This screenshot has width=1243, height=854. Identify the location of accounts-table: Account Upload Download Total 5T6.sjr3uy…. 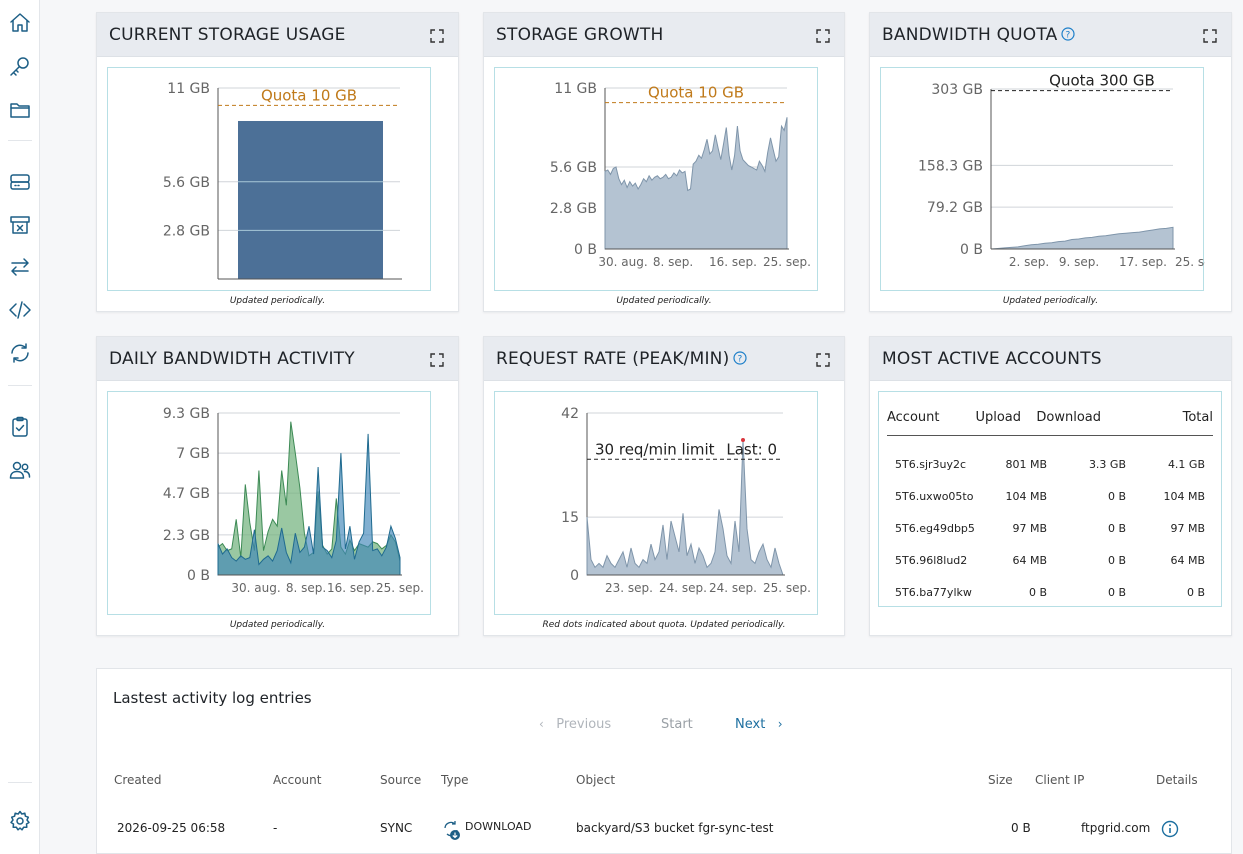
(1050, 499).